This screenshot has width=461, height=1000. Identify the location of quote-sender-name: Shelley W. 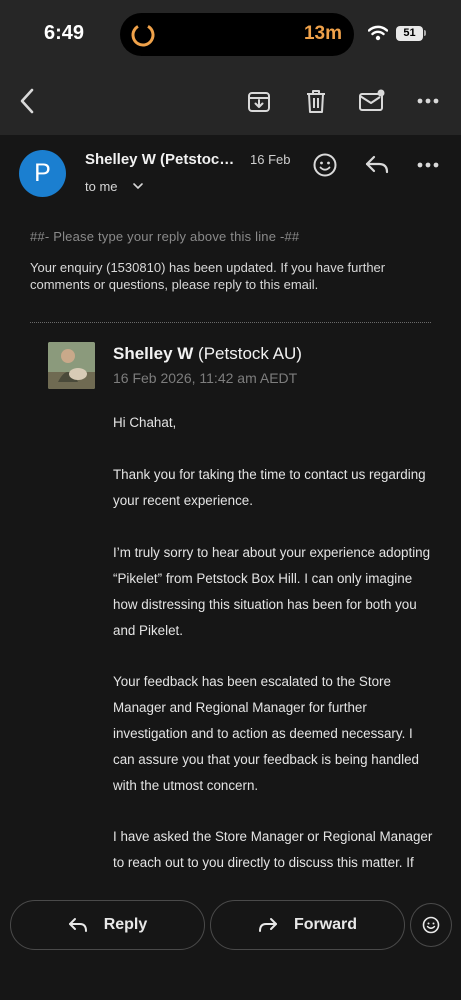
(153, 353).